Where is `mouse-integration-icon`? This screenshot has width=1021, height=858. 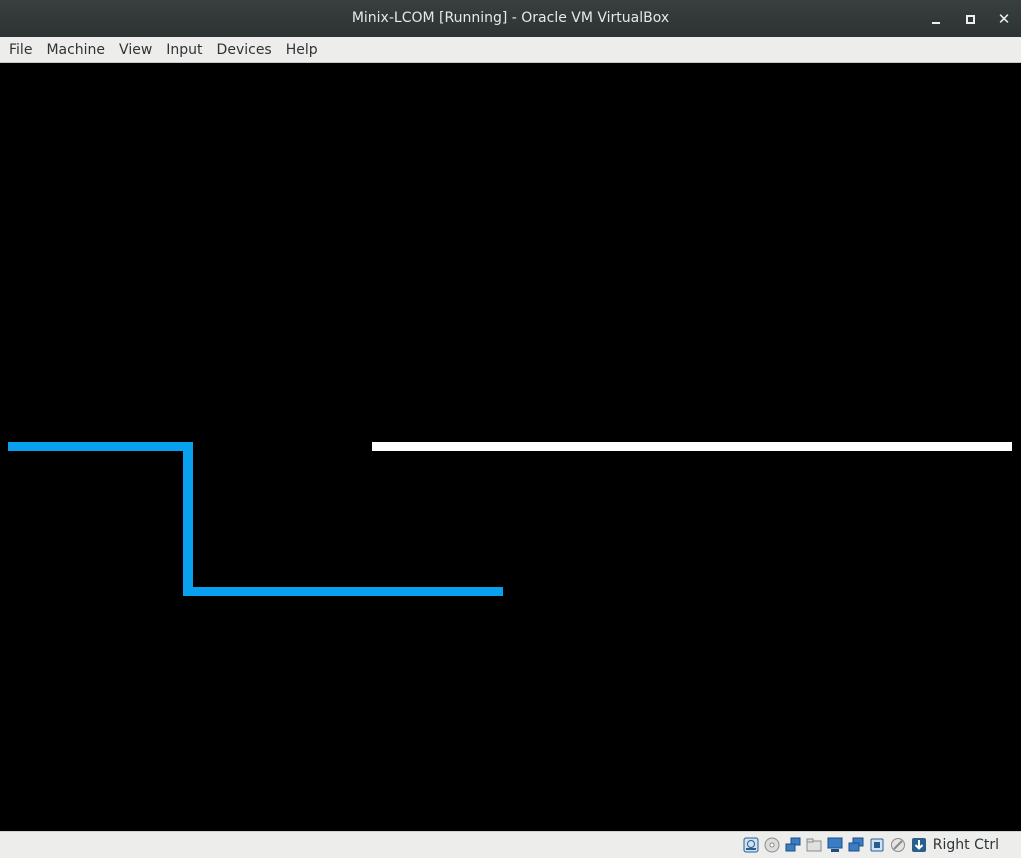
mouse-integration-icon is located at coordinates (898, 845).